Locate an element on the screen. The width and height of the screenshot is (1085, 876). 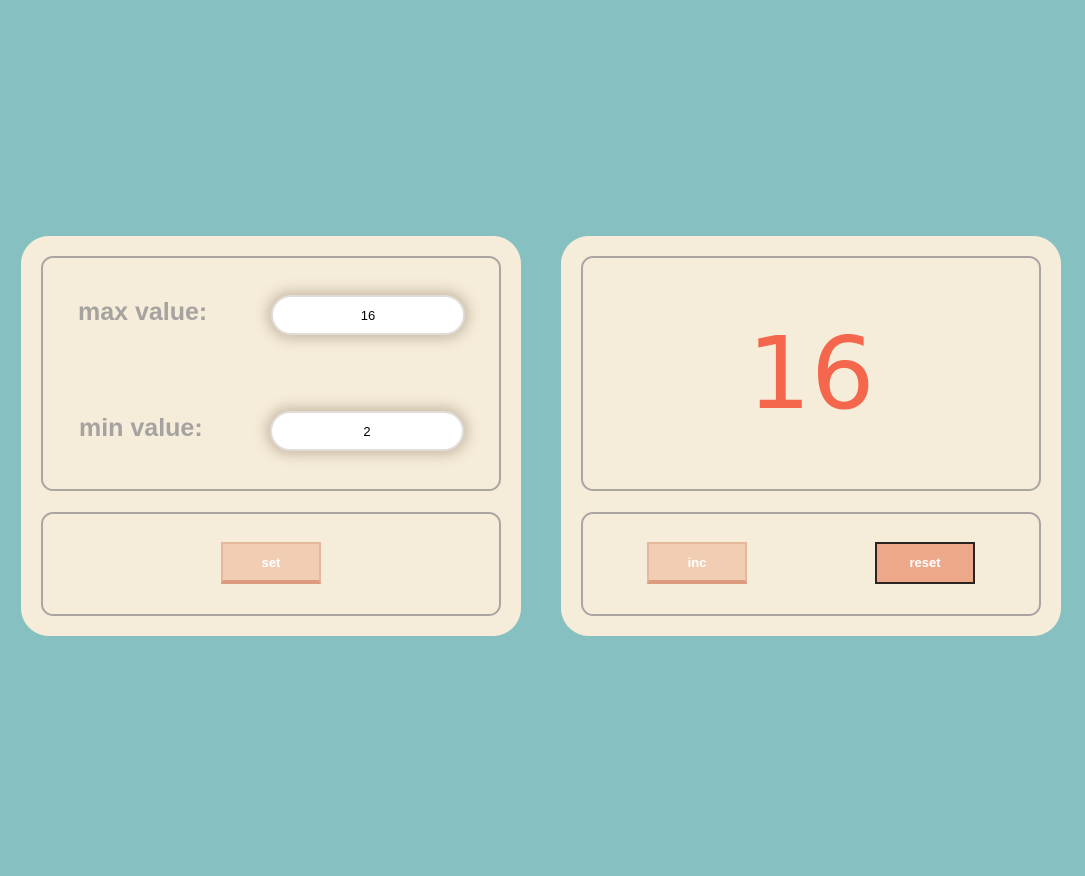
inc-button: inc is located at coordinates (697, 563).